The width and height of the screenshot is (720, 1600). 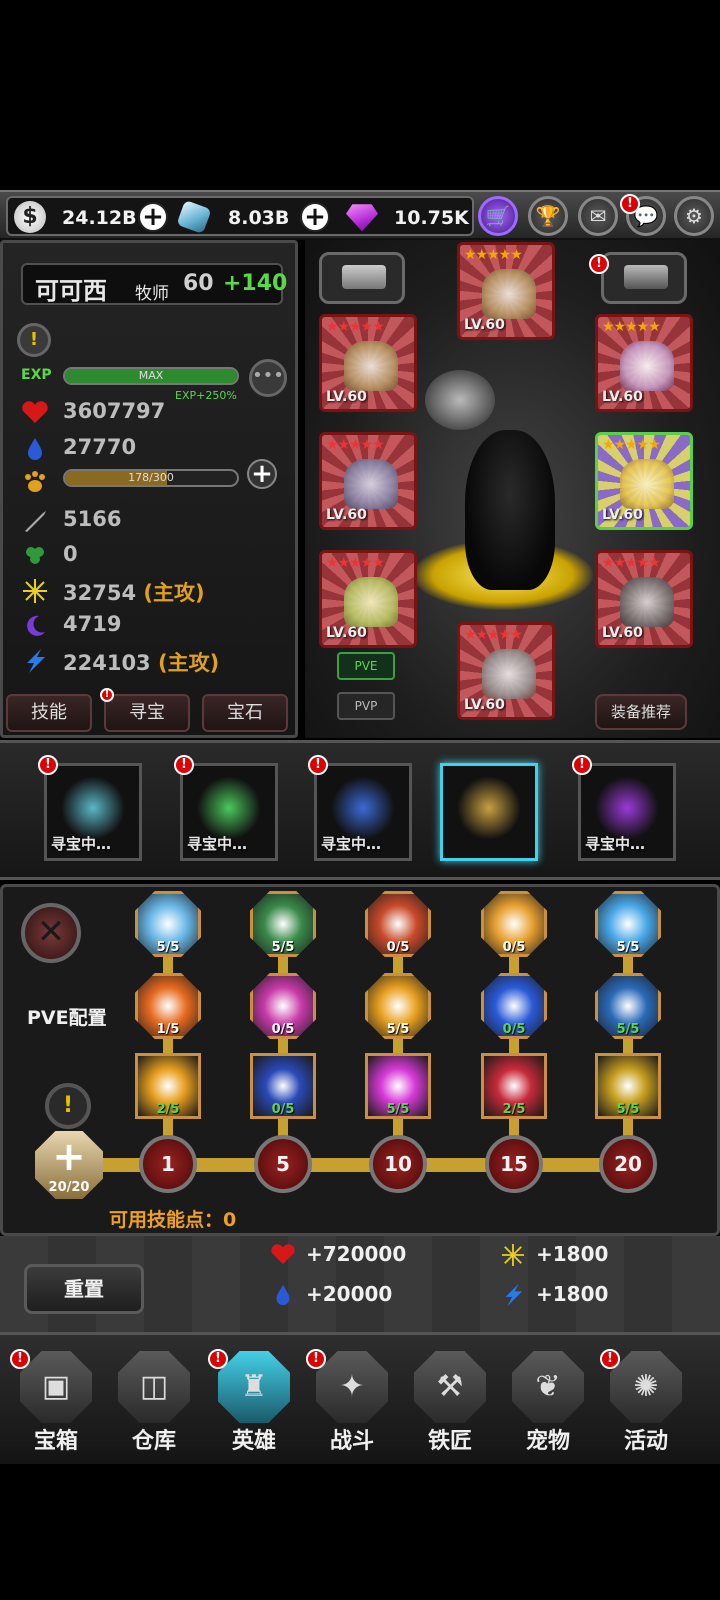 What do you see at coordinates (36, 375) in the screenshot?
I see `exp-label: EXP` at bounding box center [36, 375].